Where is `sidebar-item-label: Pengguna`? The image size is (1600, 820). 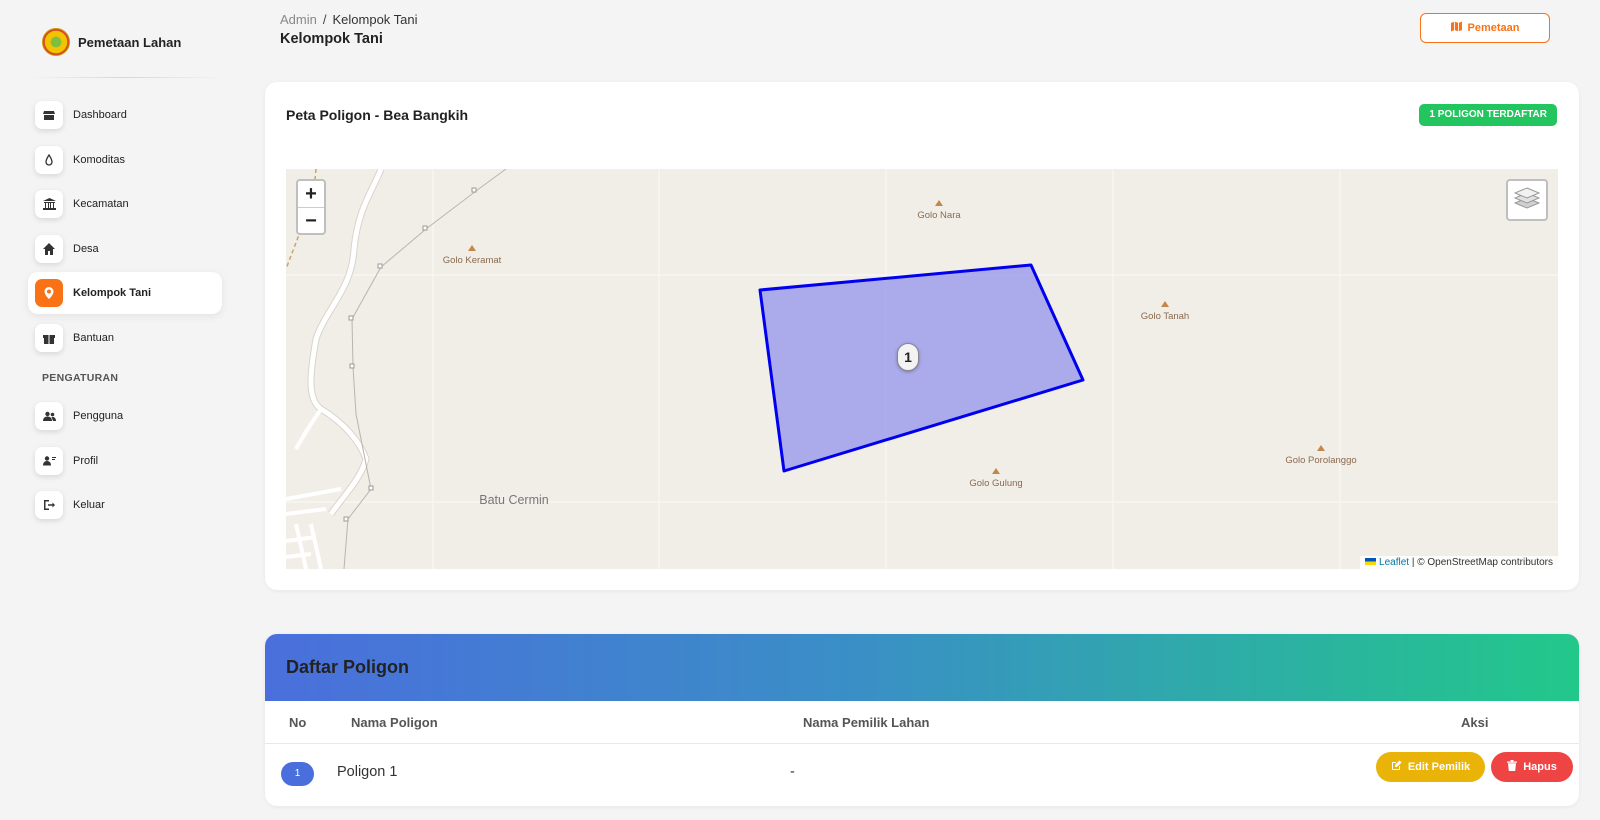
sidebar-item-label: Pengguna is located at coordinates (98, 416).